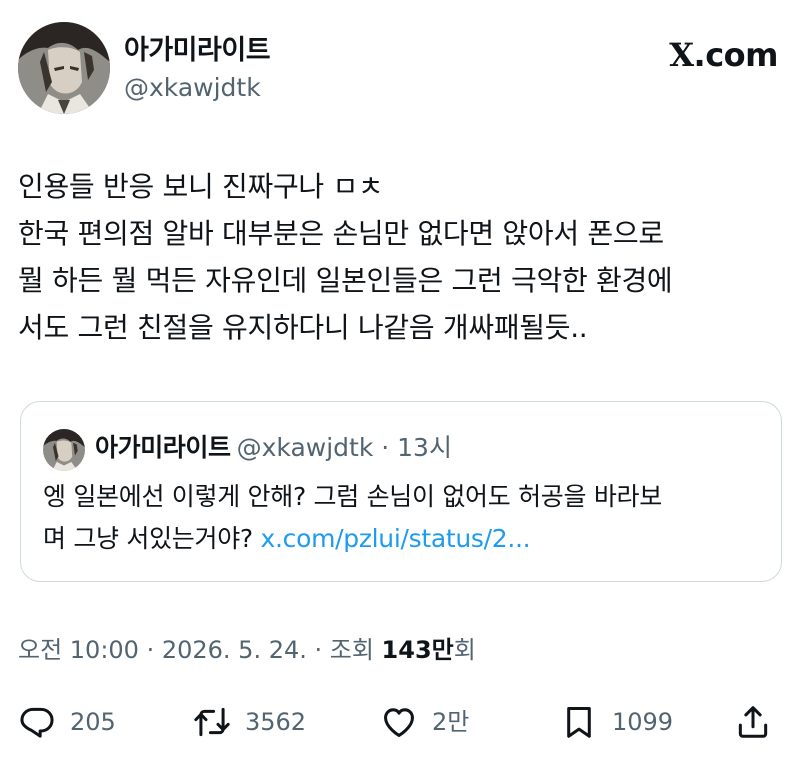 This screenshot has width=800, height=765. What do you see at coordinates (464, 650) in the screenshot?
I see `view-count-suffix: 회` at bounding box center [464, 650].